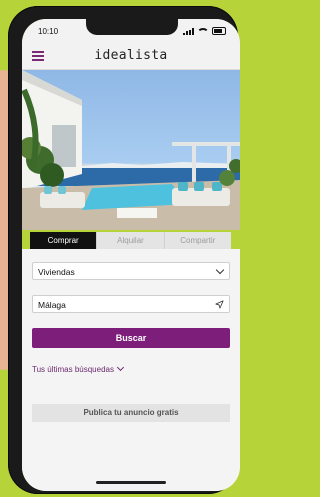 The width and height of the screenshot is (320, 497). I want to click on location-arrow-icon, so click(219, 304).